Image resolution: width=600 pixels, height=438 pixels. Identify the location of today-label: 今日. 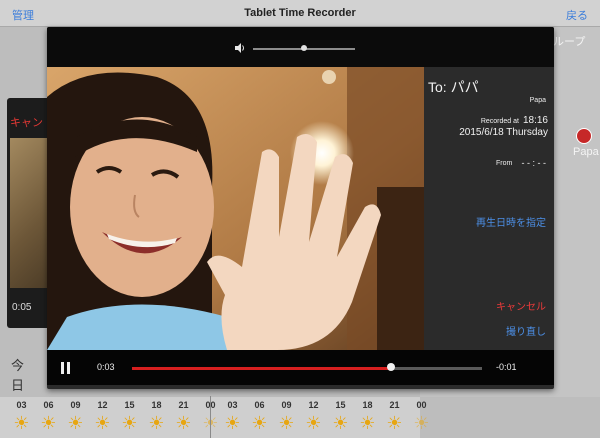
(18, 375).